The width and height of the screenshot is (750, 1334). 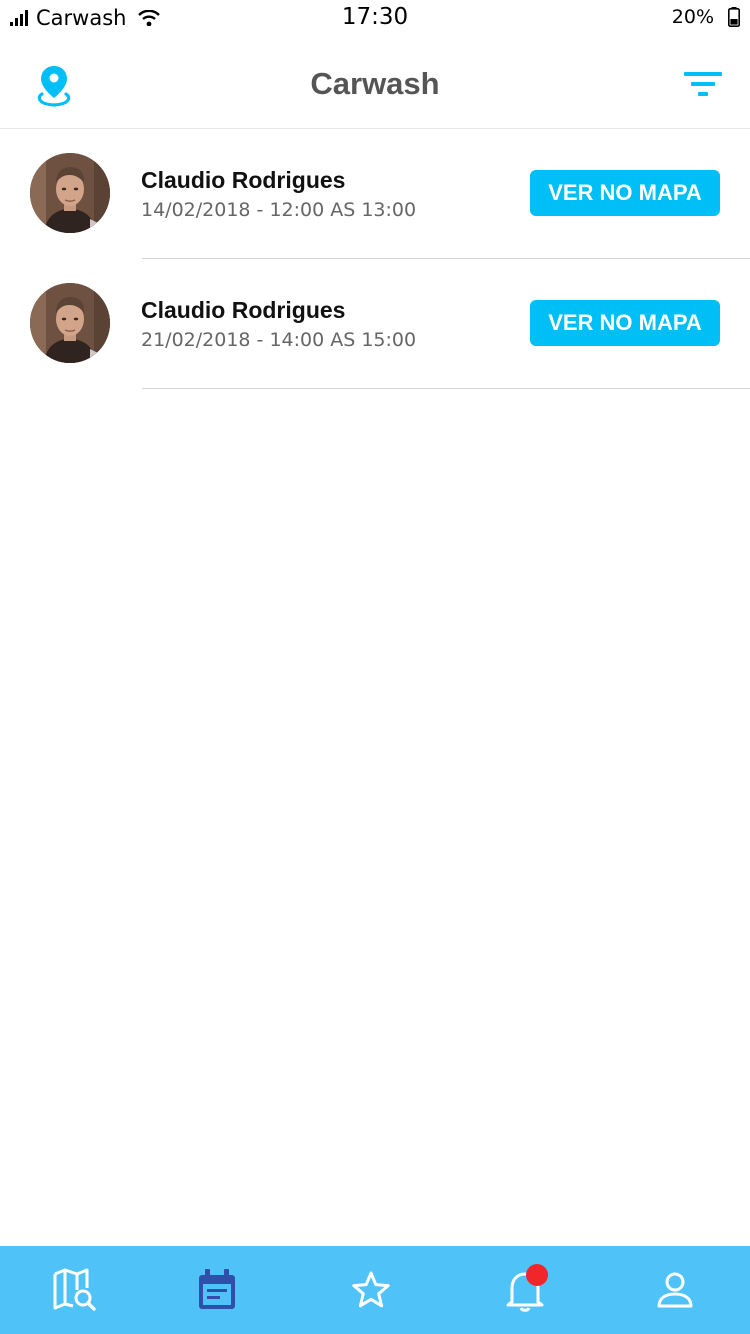 I want to click on status-time: 17:30, so click(x=375, y=17).